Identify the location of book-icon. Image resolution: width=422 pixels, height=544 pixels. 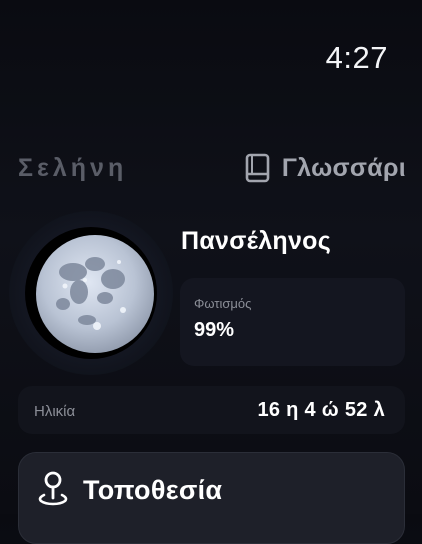
(258, 168).